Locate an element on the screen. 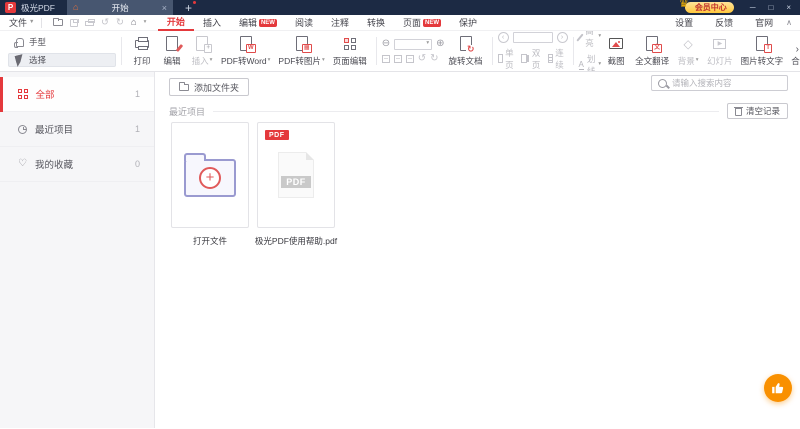 The height and width of the screenshot is (429, 800). quick-access-dropdown: ▾ is located at coordinates (145, 22).